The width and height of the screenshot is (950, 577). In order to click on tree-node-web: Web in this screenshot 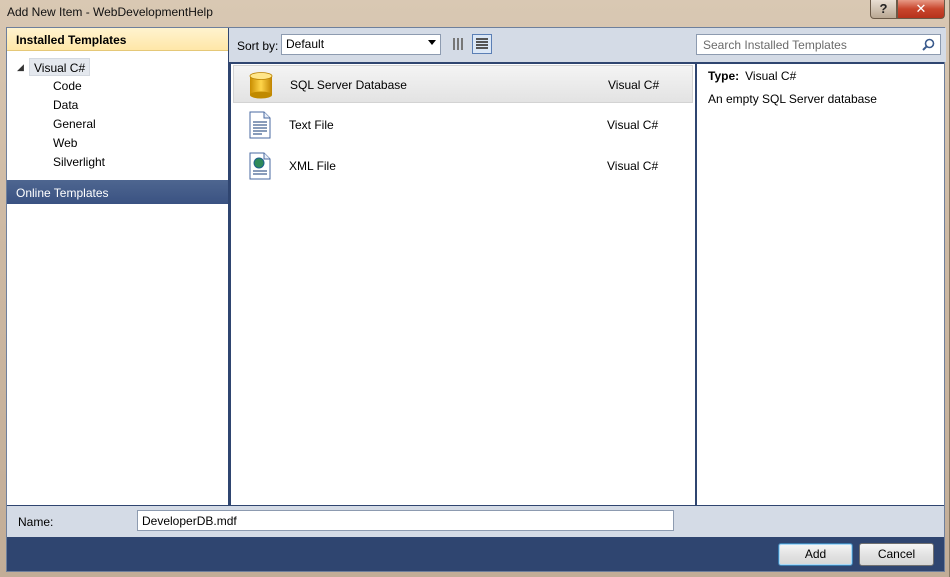, I will do `click(117, 143)`.